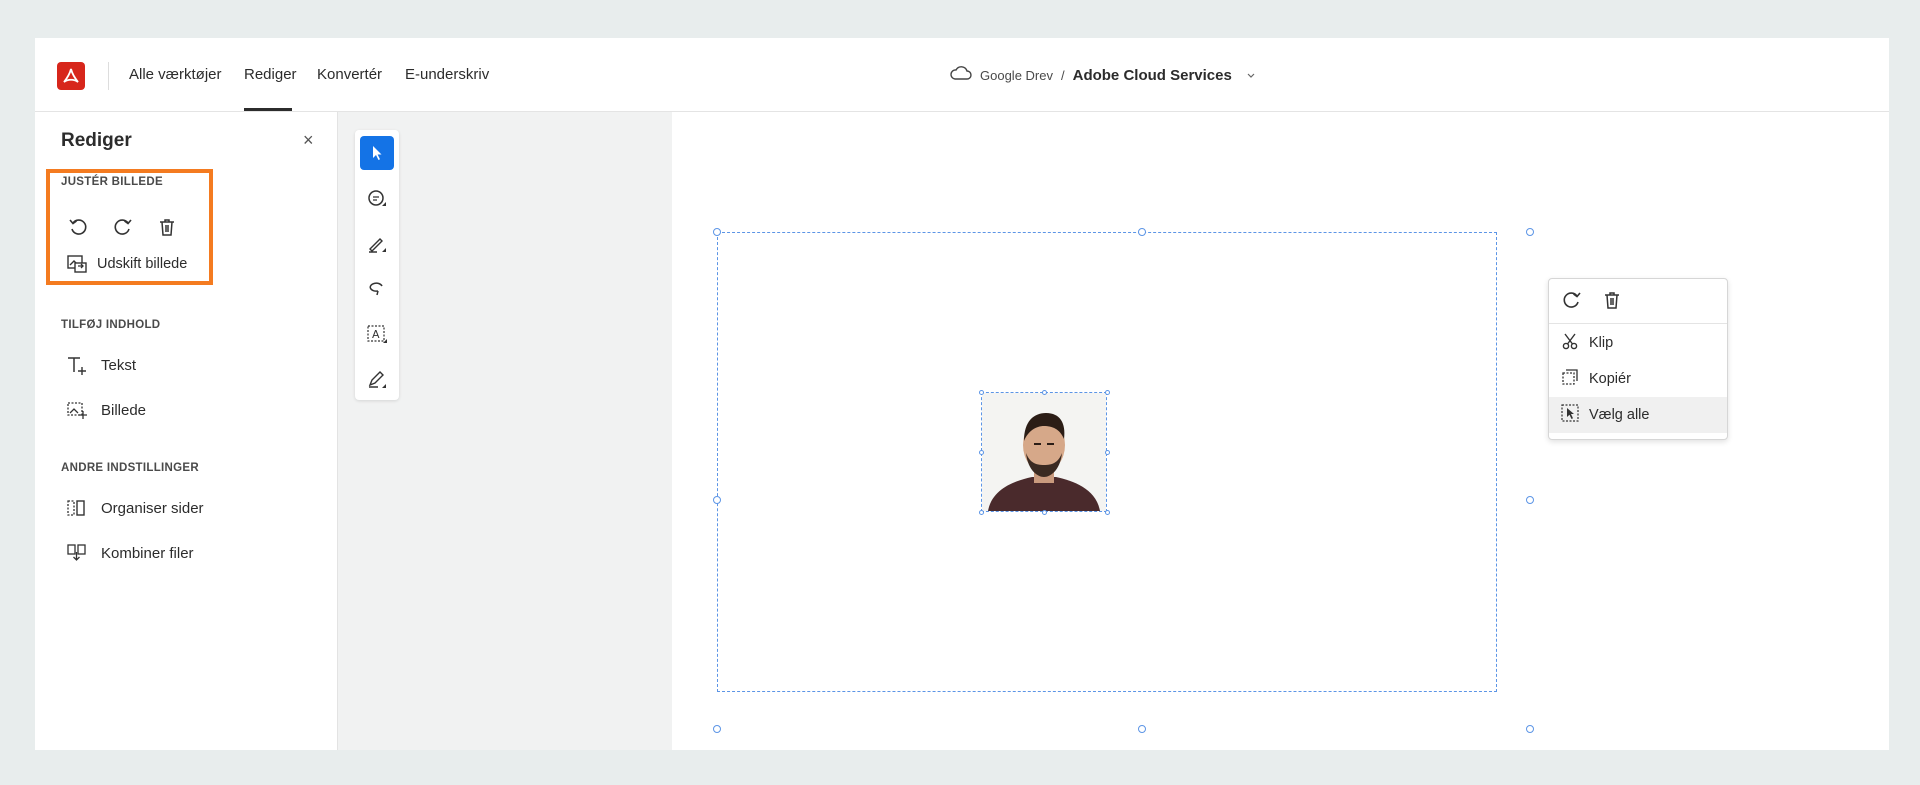 The width and height of the screenshot is (1920, 785). What do you see at coordinates (377, 199) in the screenshot?
I see `comment-tool-icon` at bounding box center [377, 199].